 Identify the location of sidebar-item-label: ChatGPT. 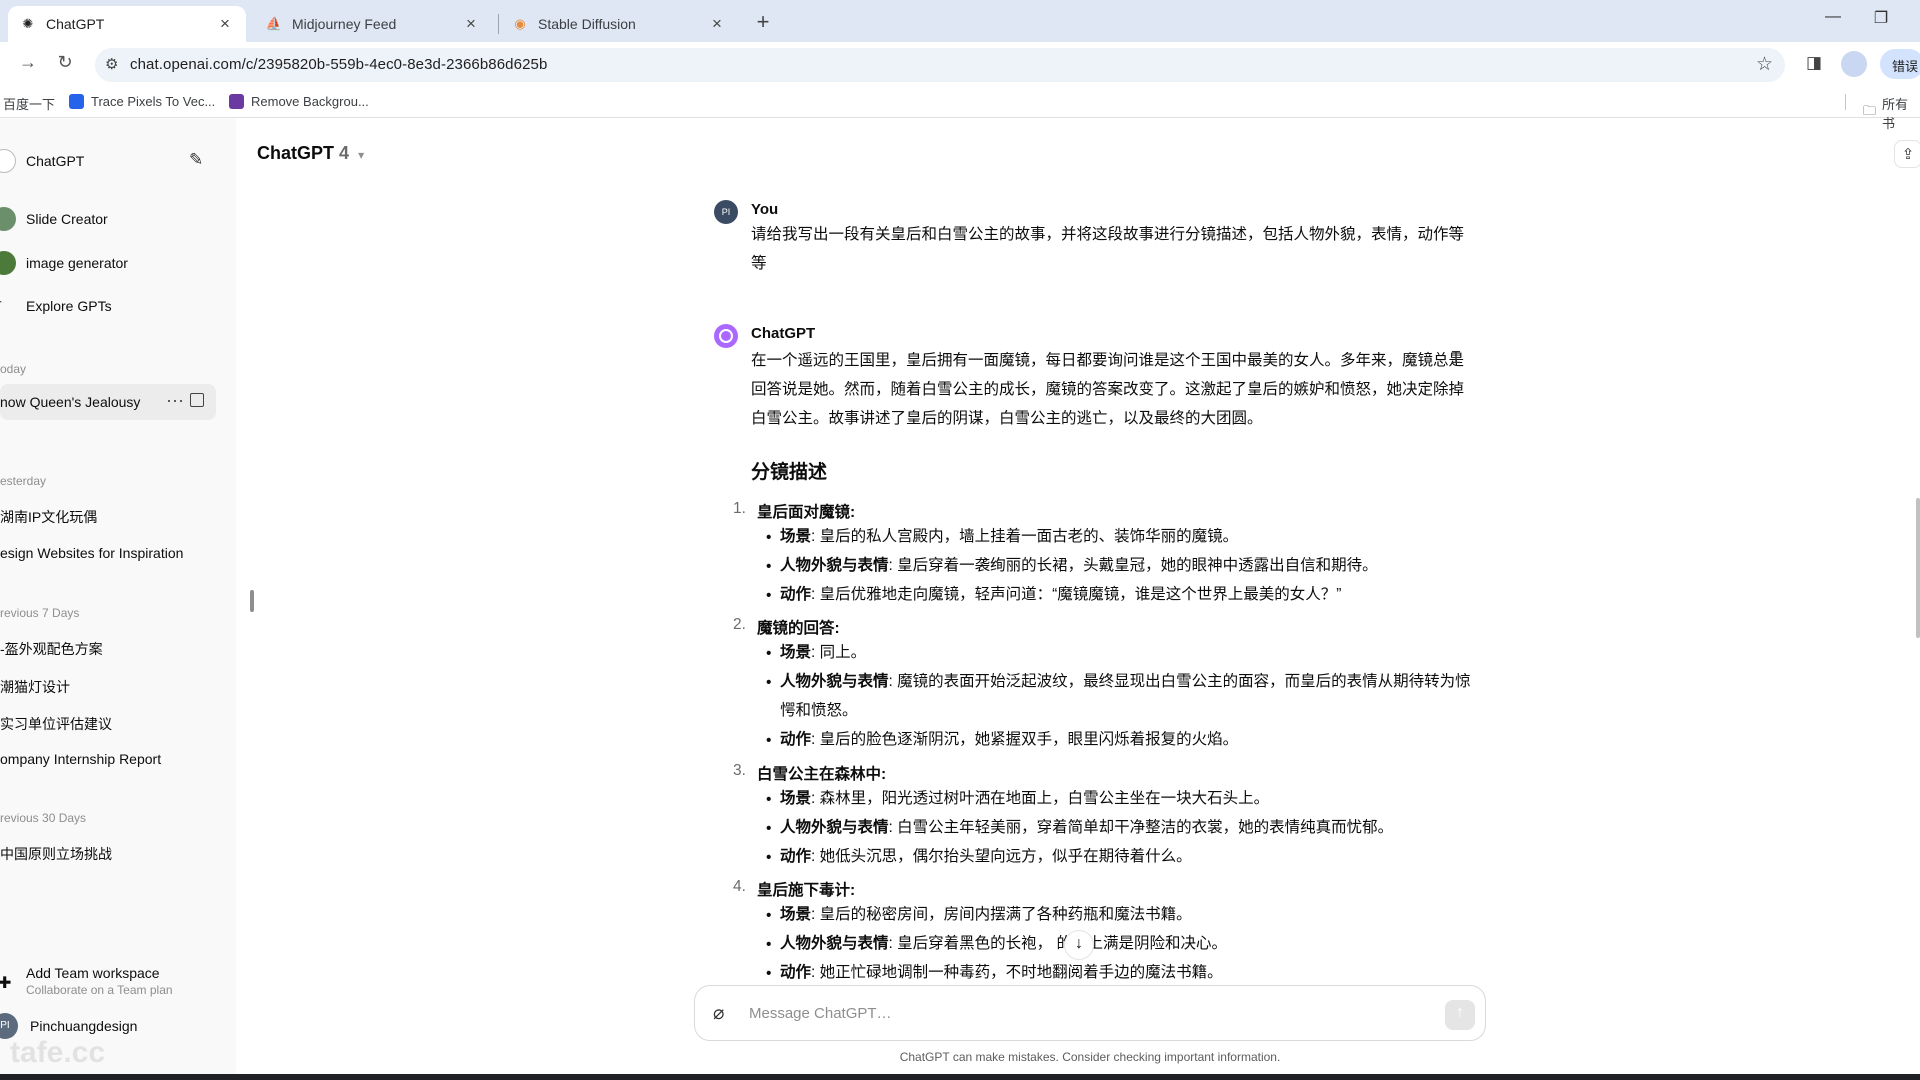
(55, 161).